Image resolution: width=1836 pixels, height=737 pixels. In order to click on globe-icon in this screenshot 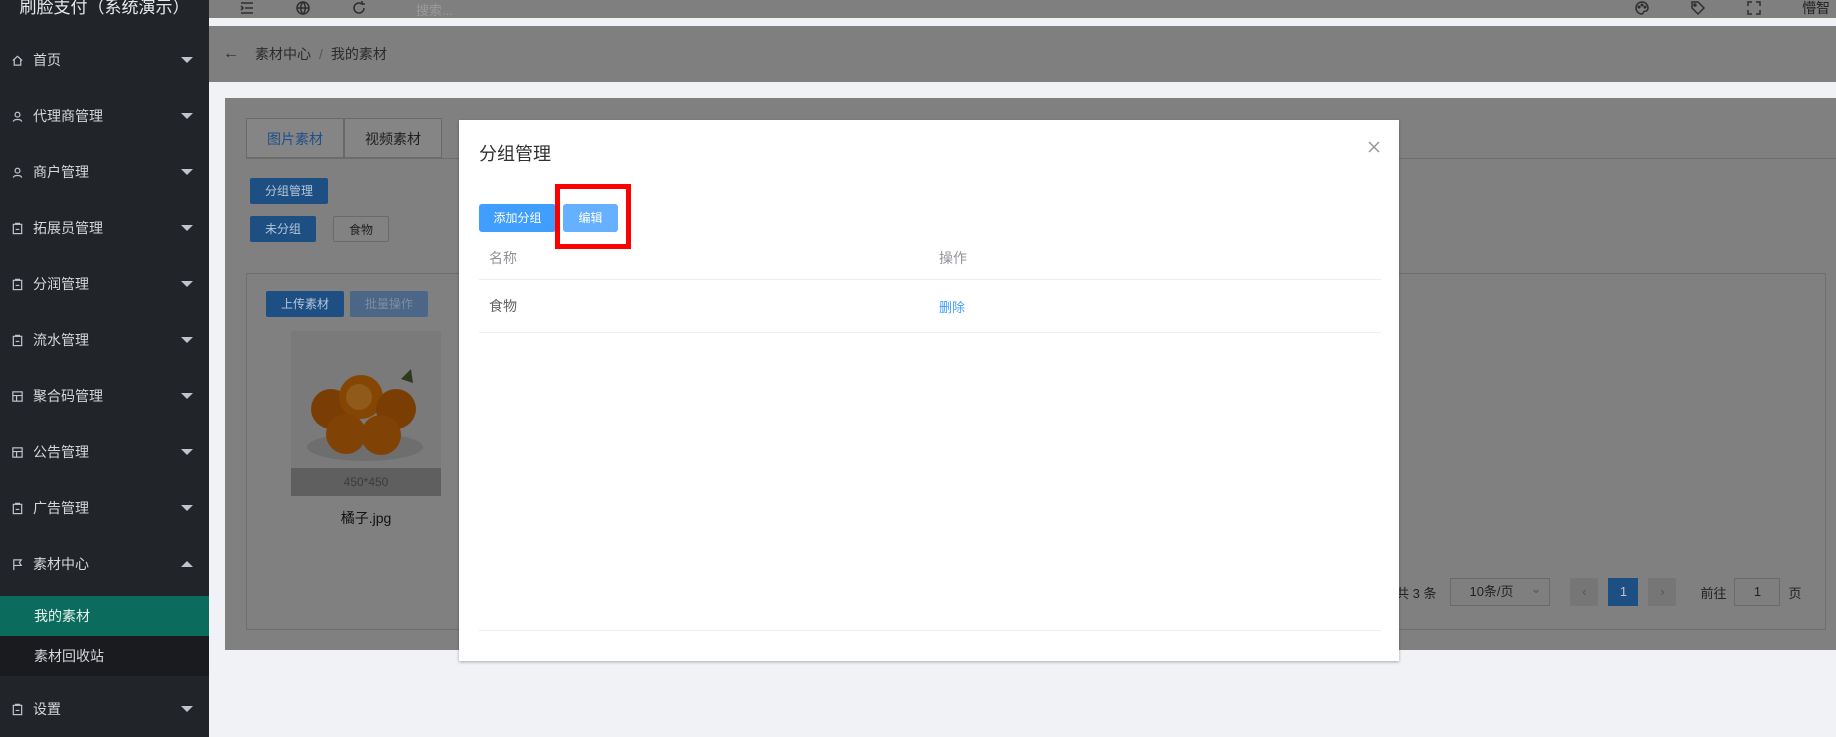, I will do `click(303, 8)`.